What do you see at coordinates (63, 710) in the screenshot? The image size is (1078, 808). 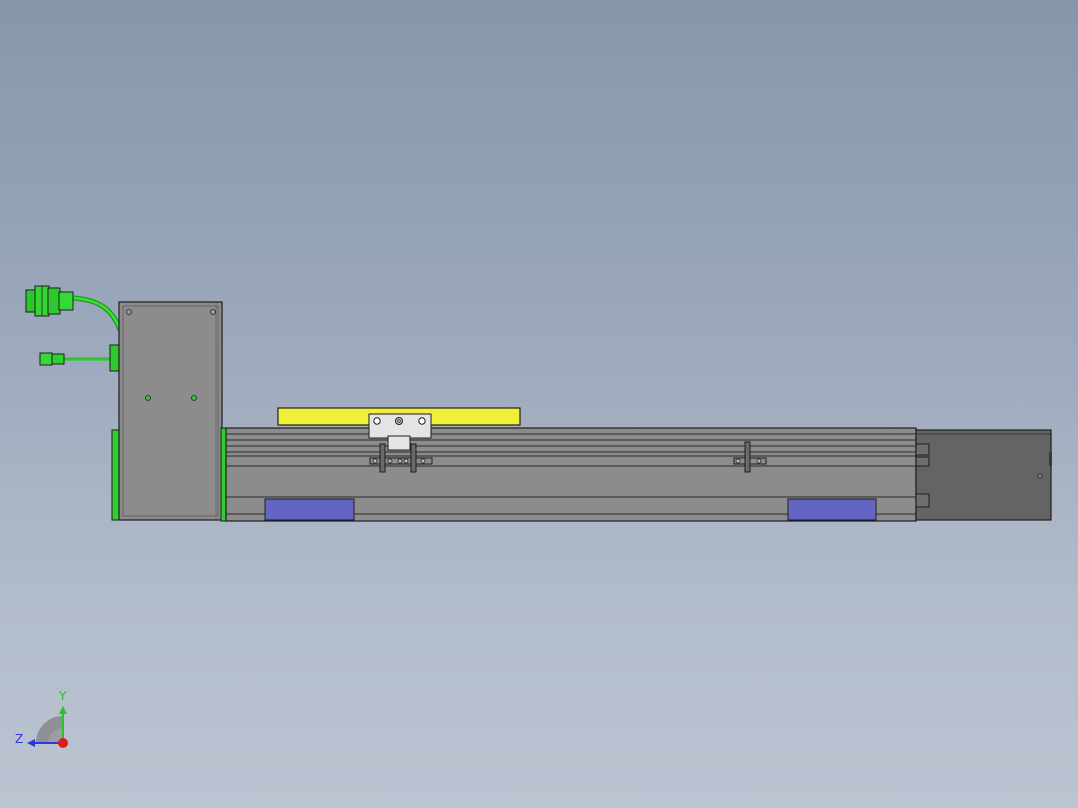 I see `axis-y-arrow` at bounding box center [63, 710].